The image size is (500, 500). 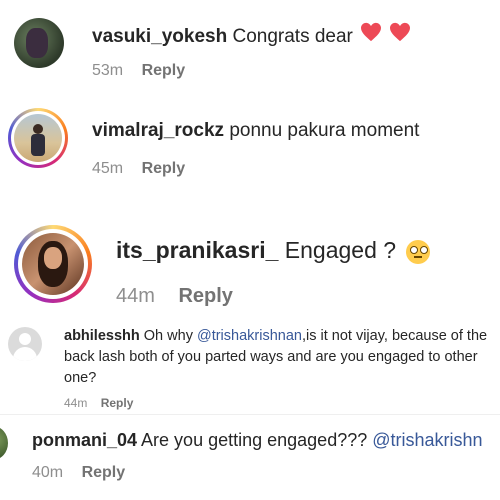 I want to click on comment-line: vasuki_yokesh Congrats dear, so click(x=251, y=35).